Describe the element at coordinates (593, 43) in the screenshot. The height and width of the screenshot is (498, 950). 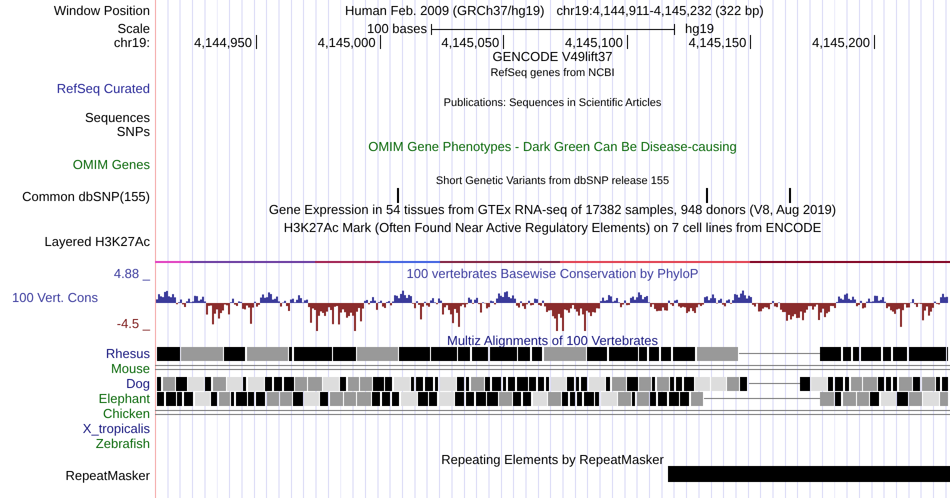
I see `ruler-label: 4,145,100` at that location.